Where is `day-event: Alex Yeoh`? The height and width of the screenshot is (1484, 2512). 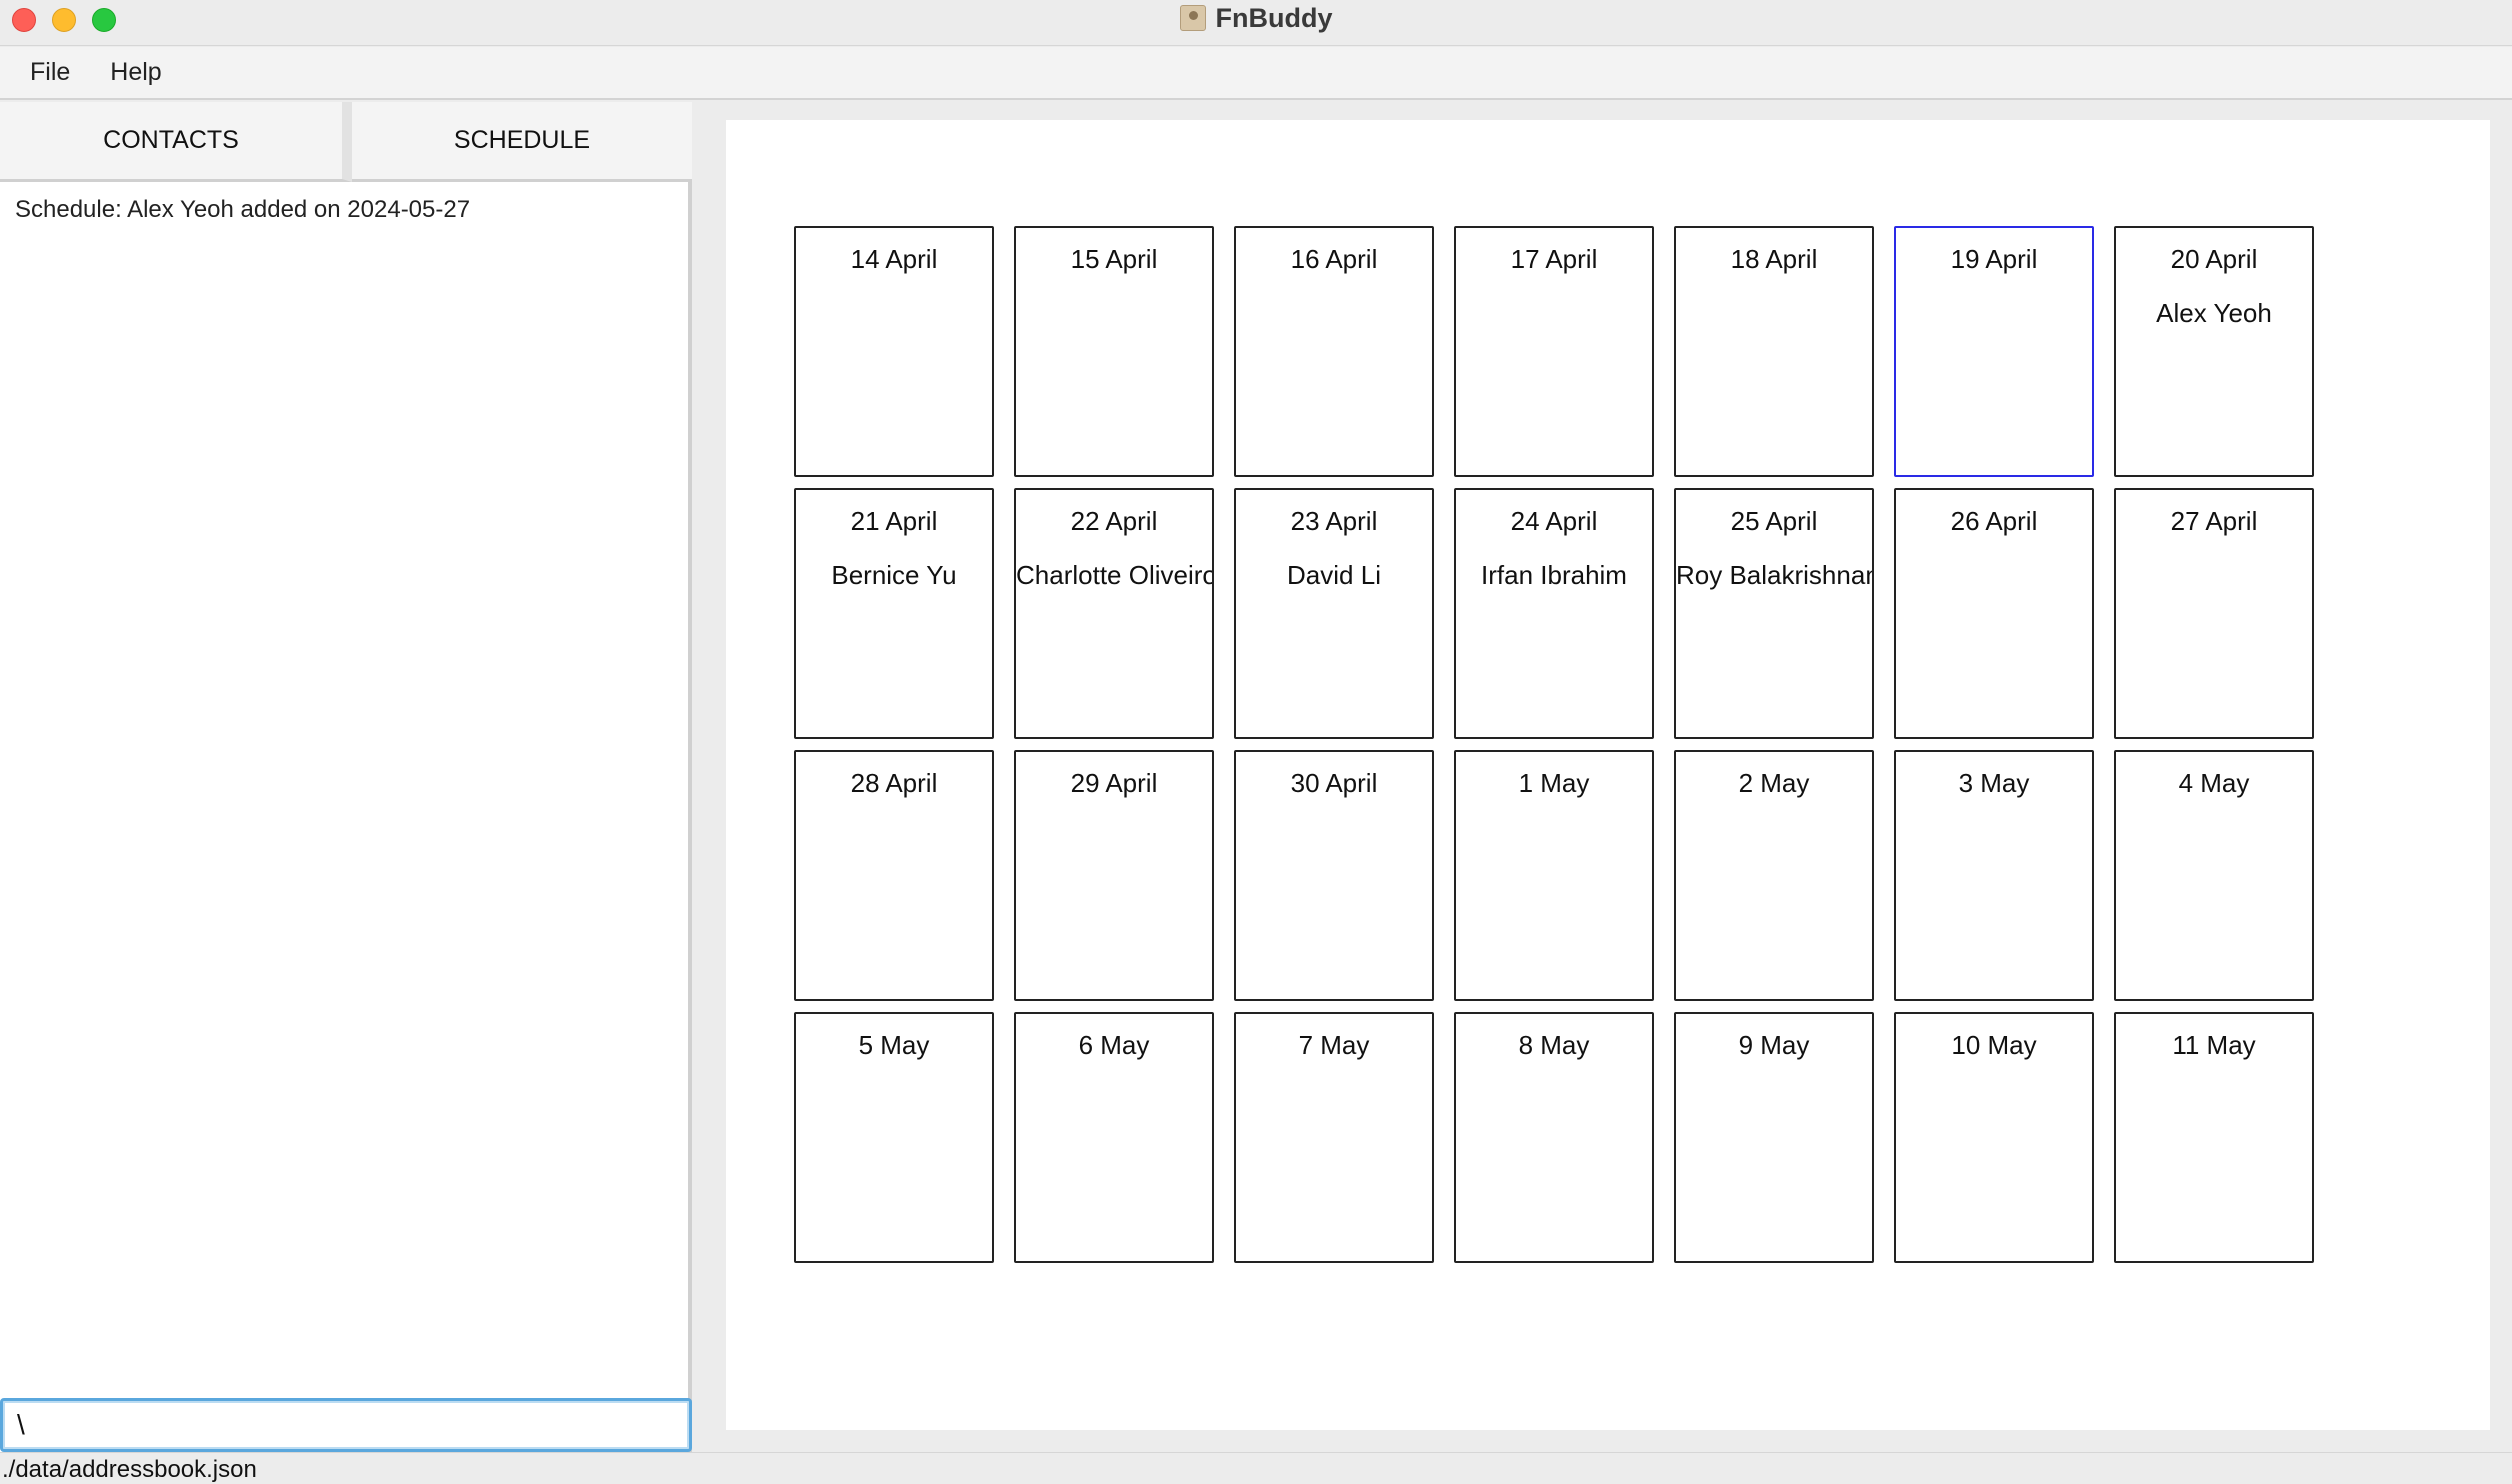
day-event: Alex Yeoh is located at coordinates (2214, 313).